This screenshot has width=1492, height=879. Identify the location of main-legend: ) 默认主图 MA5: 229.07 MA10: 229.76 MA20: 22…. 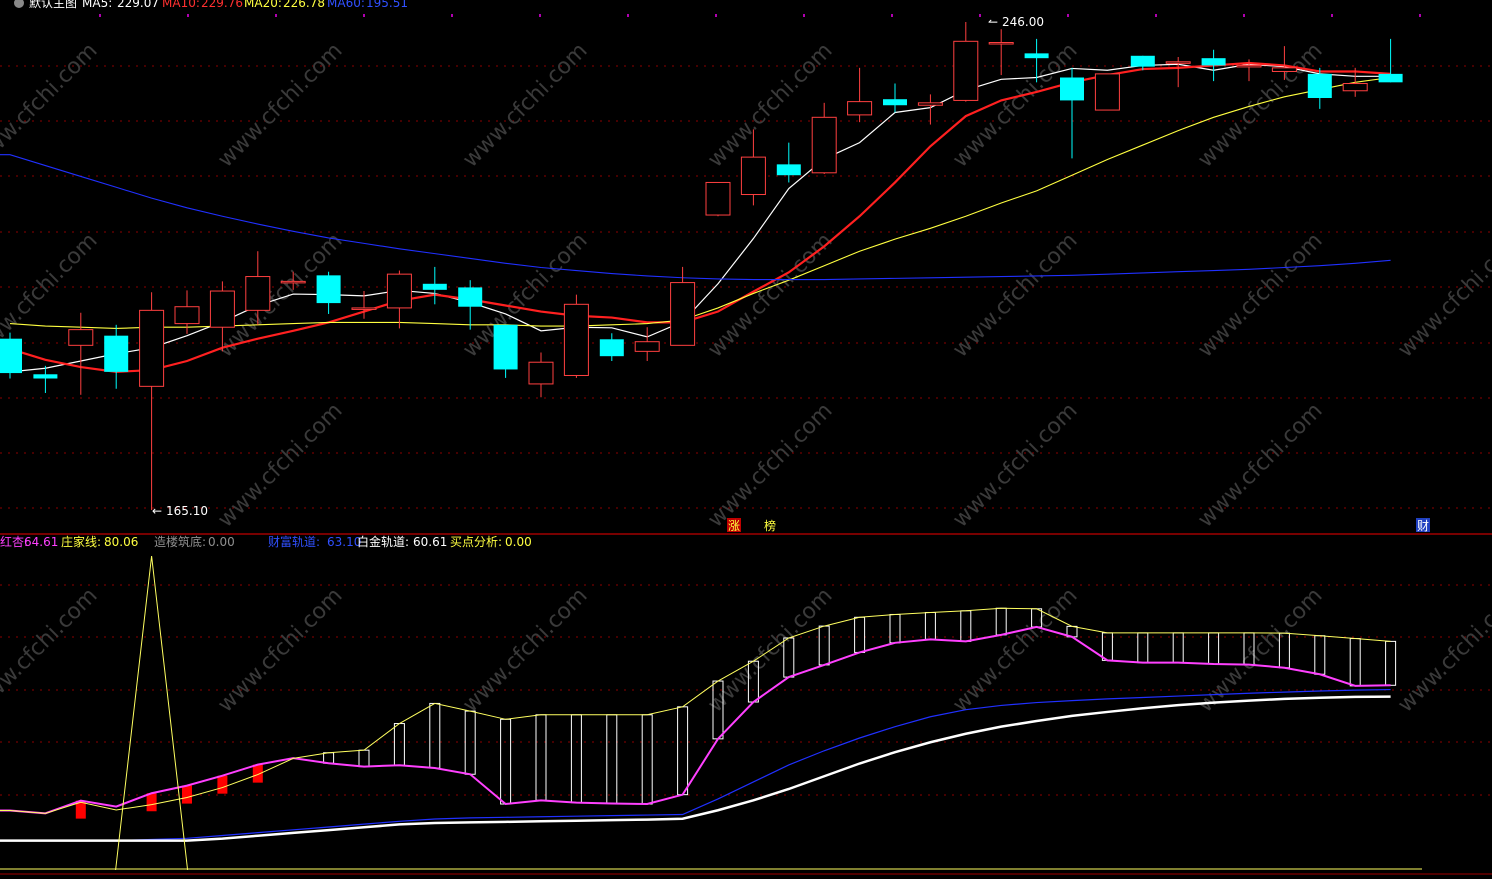
(204, 5).